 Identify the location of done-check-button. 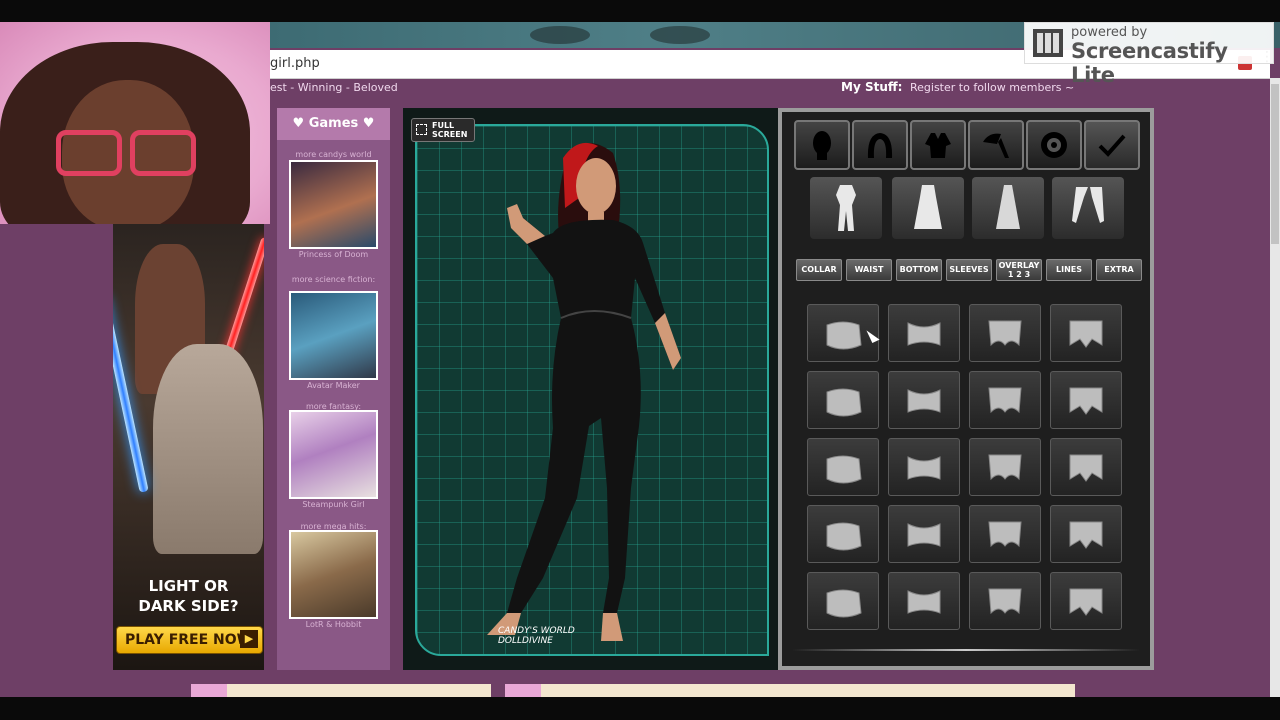
(1112, 145).